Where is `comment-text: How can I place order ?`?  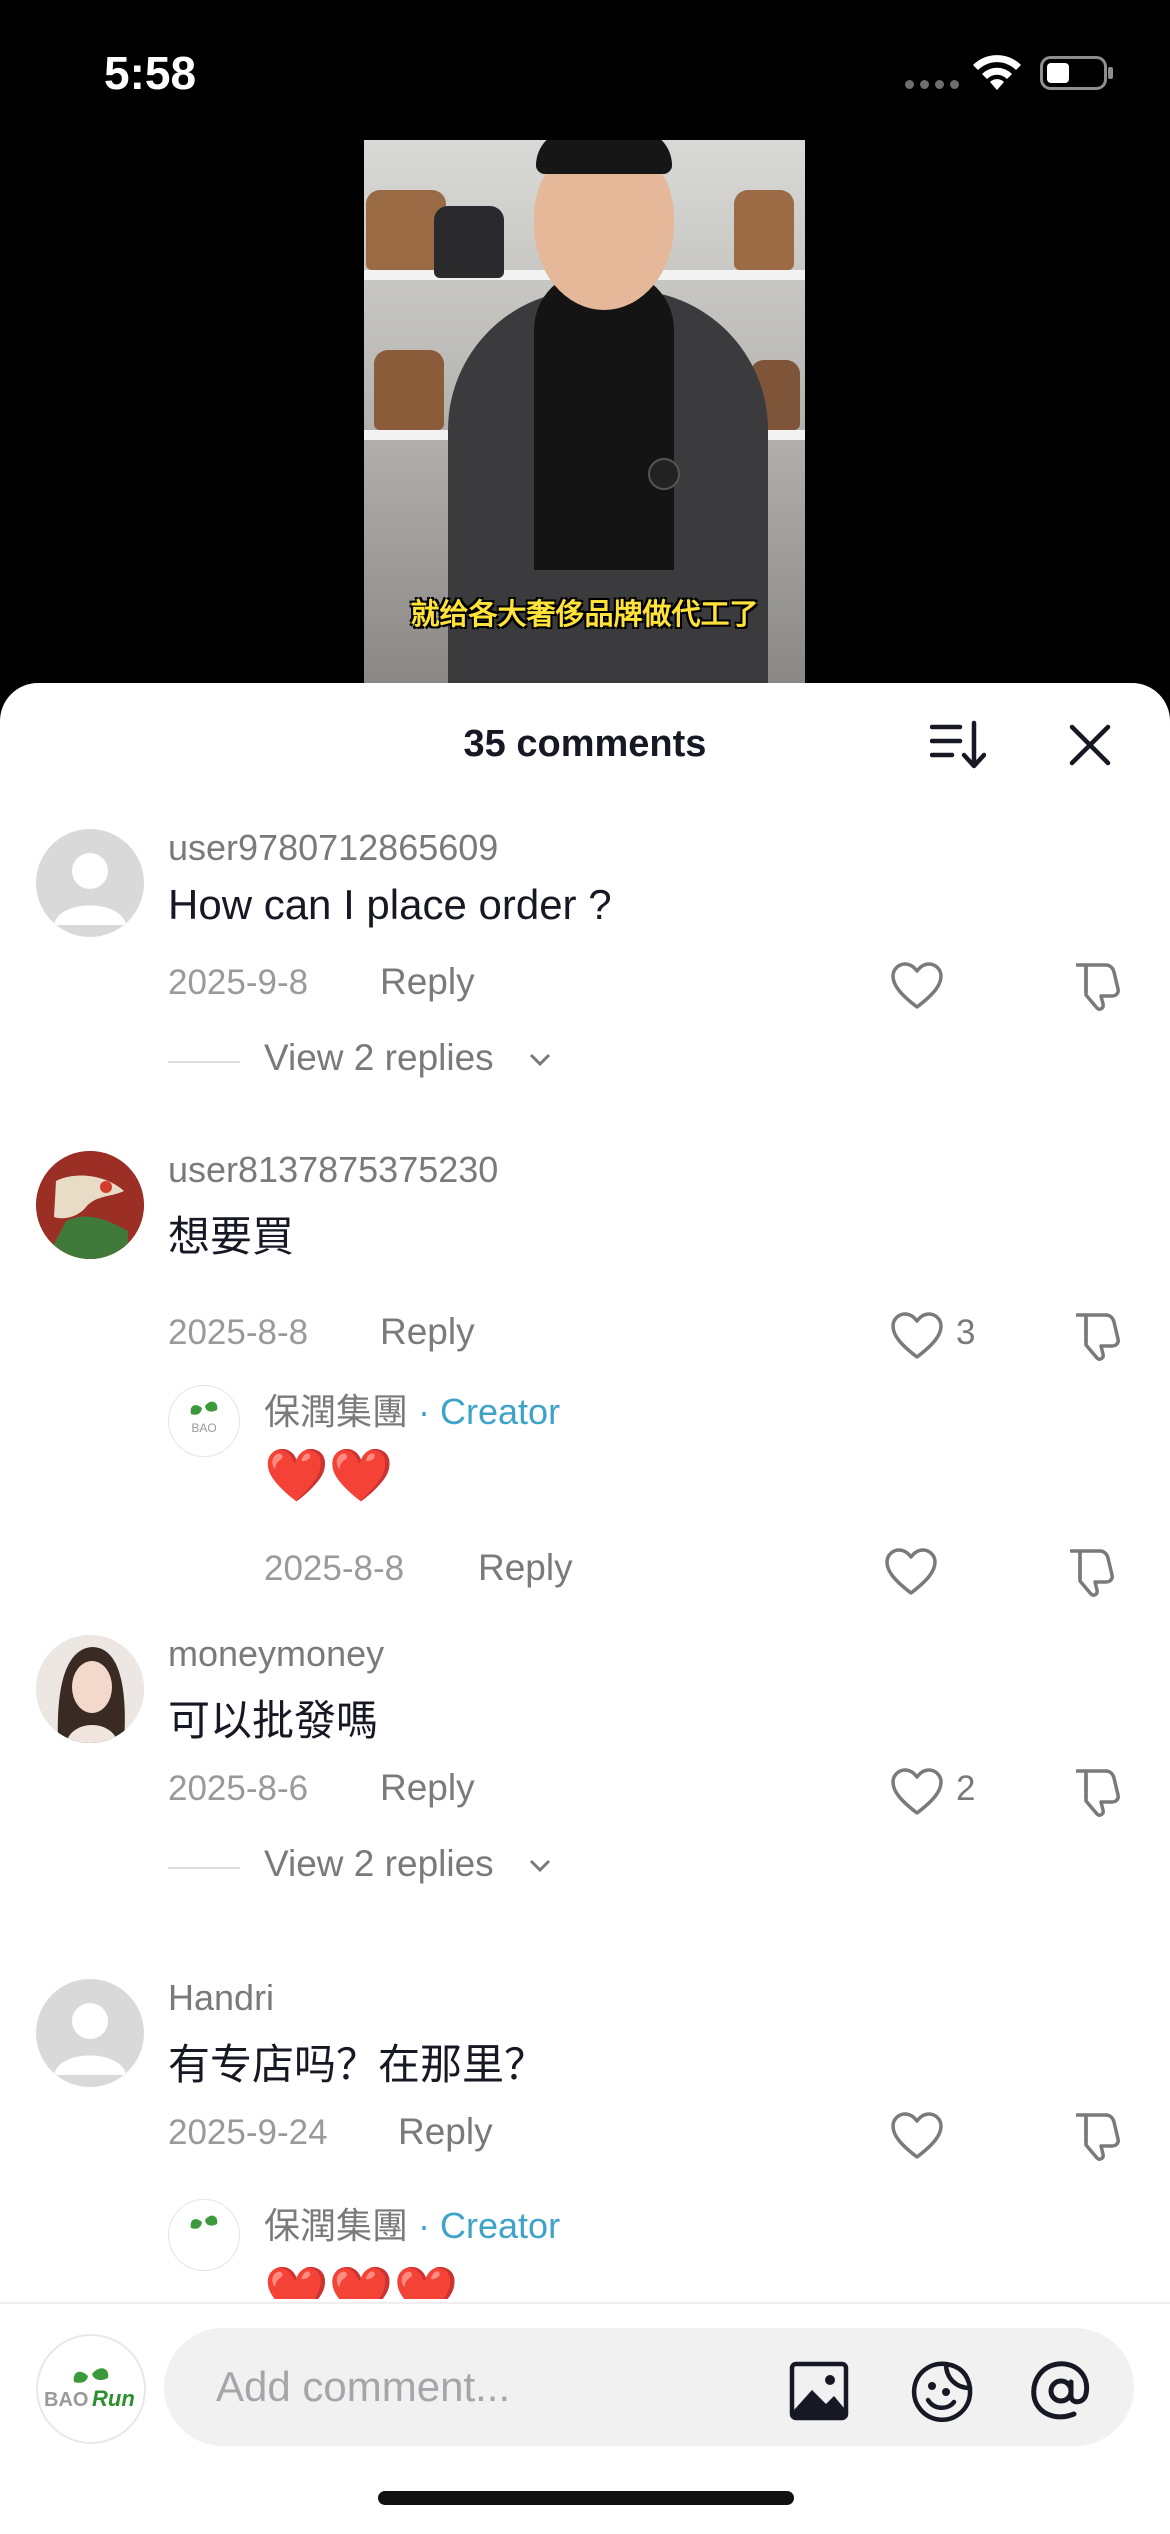
comment-text: How can I place order ? is located at coordinates (390, 904).